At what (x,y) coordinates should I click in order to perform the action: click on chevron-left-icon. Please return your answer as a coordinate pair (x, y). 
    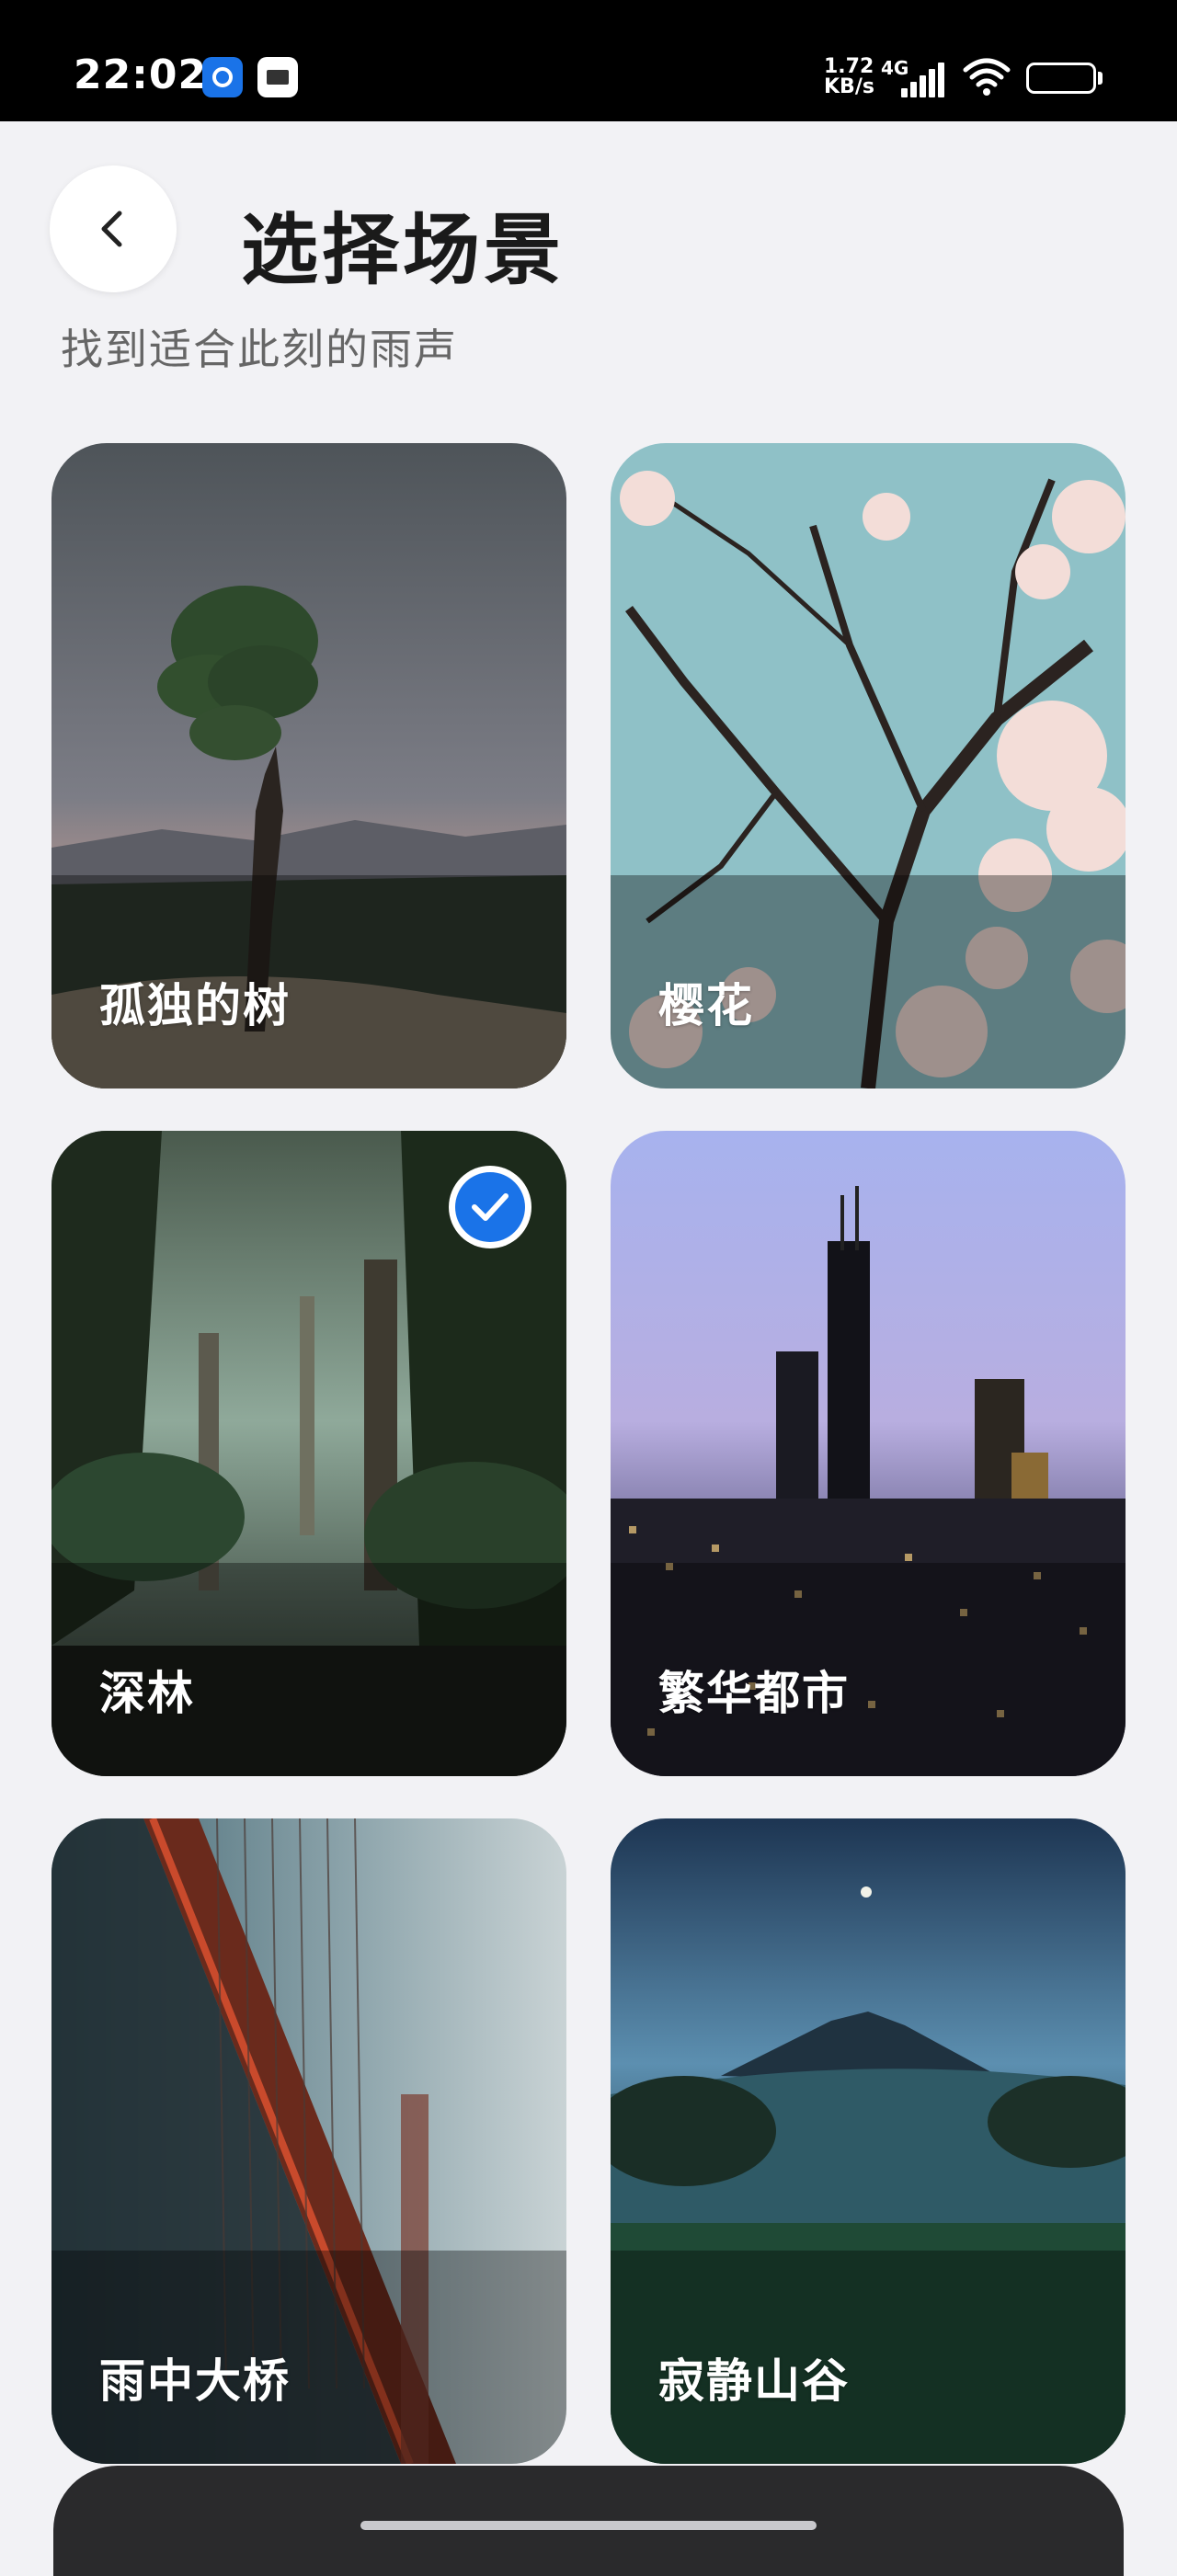
    Looking at the image, I should click on (111, 229).